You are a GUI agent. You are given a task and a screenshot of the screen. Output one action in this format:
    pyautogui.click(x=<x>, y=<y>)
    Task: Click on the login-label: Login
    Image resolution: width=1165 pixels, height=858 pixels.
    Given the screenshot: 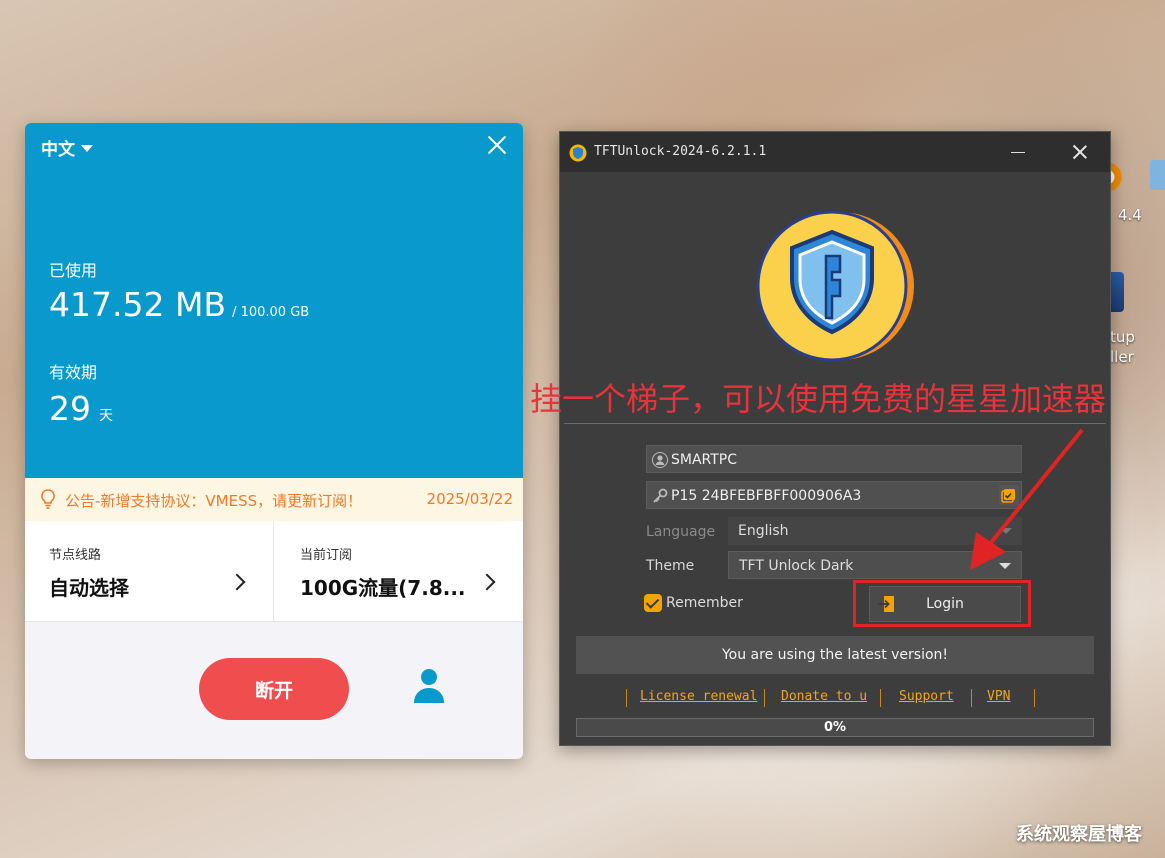 What is the action you would take?
    pyautogui.click(x=945, y=604)
    